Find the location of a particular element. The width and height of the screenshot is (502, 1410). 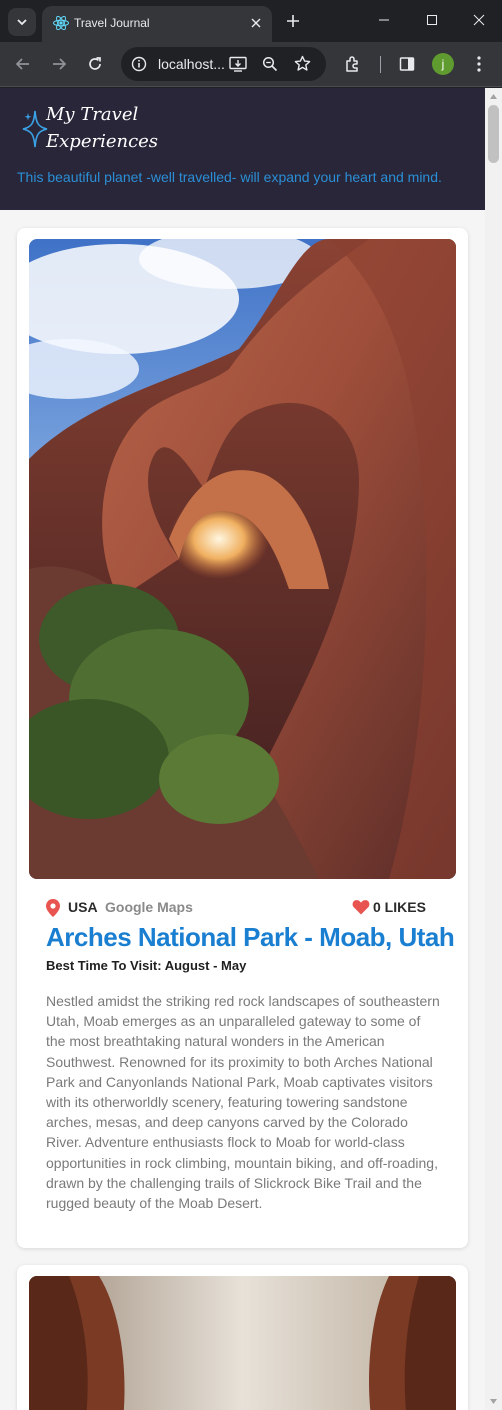

maximize-icon is located at coordinates (432, 20).